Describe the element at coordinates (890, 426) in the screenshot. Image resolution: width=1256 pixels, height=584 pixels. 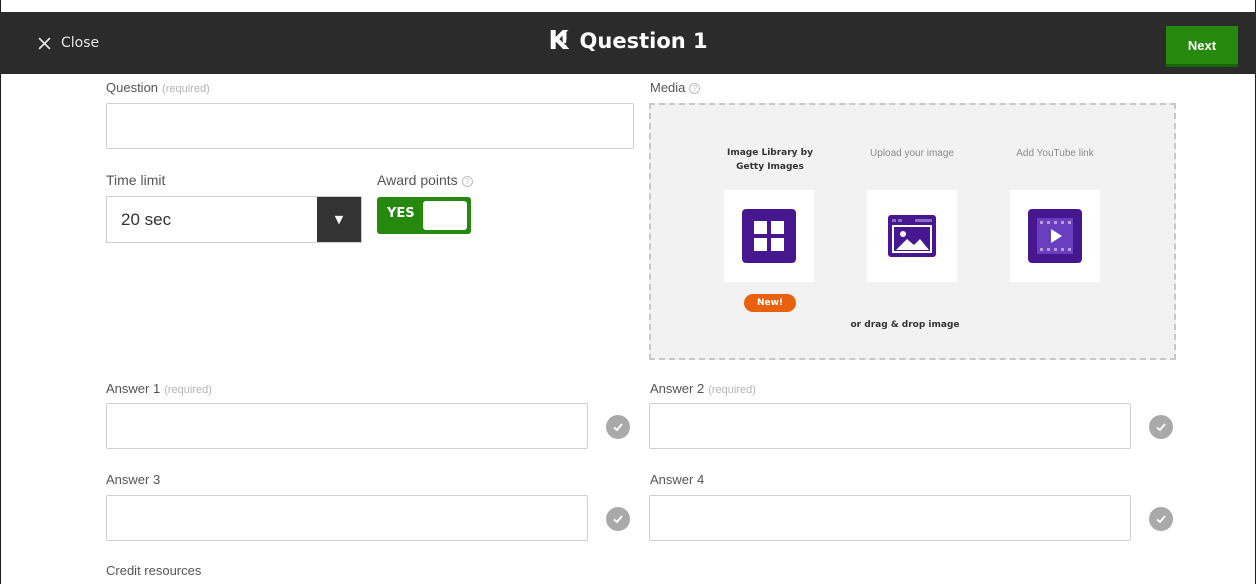
I see `answer-2-input` at that location.